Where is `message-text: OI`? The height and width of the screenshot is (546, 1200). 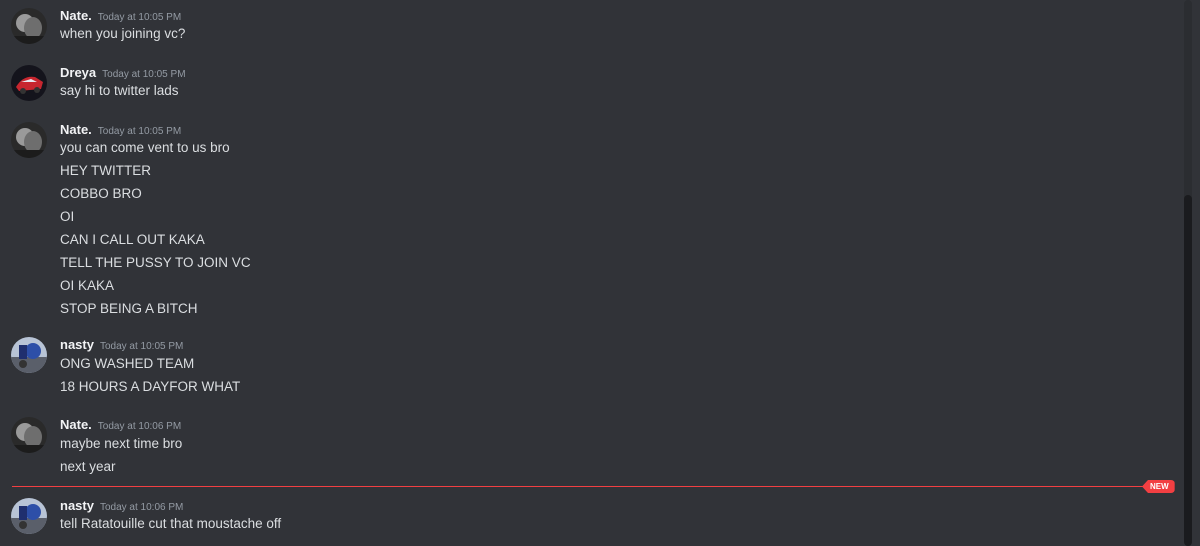
message-text: OI is located at coordinates (67, 216).